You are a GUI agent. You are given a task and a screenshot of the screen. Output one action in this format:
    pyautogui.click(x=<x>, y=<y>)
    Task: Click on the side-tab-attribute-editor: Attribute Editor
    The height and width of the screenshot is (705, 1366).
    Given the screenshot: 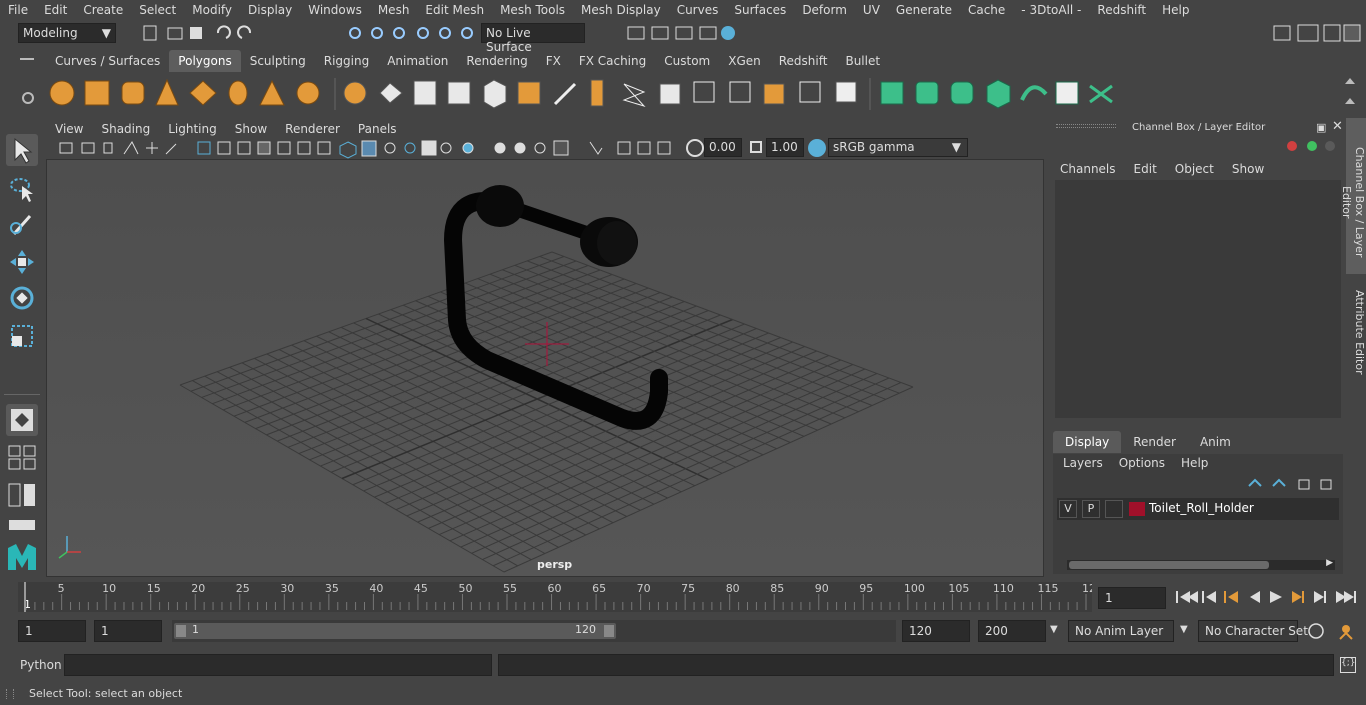 What is the action you would take?
    pyautogui.click(x=1356, y=328)
    